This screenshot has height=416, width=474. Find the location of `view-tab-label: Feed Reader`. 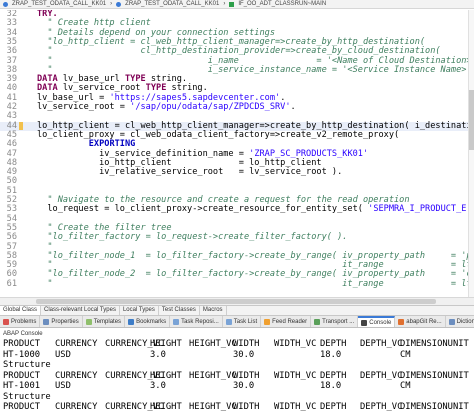

view-tab-label: Feed Reader is located at coordinates (290, 321).